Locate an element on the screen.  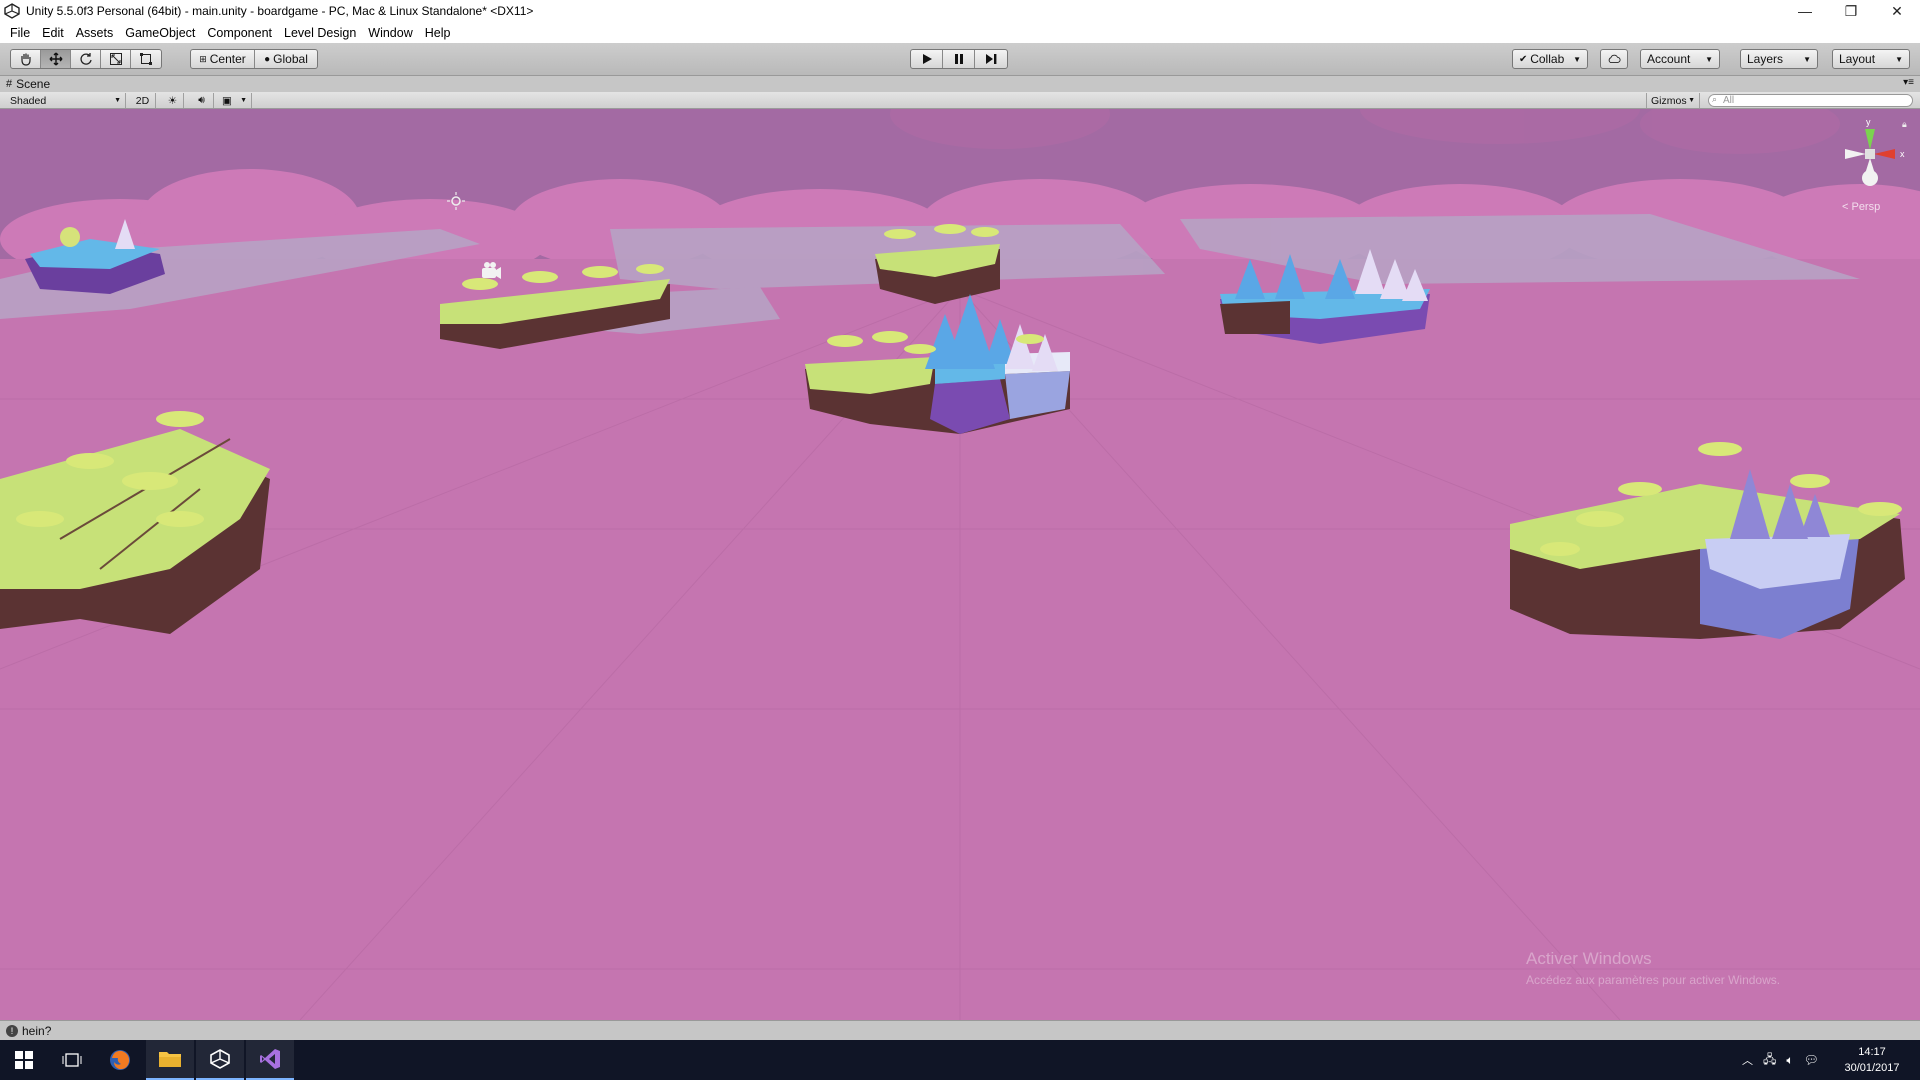
pause-button is located at coordinates (959, 59).